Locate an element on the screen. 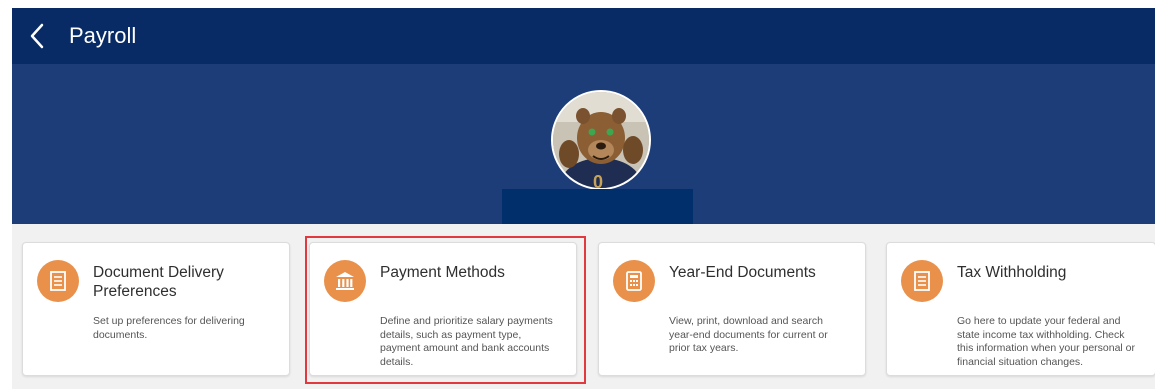 The image size is (1155, 389). card-title: Year-End Documents is located at coordinates (742, 272).